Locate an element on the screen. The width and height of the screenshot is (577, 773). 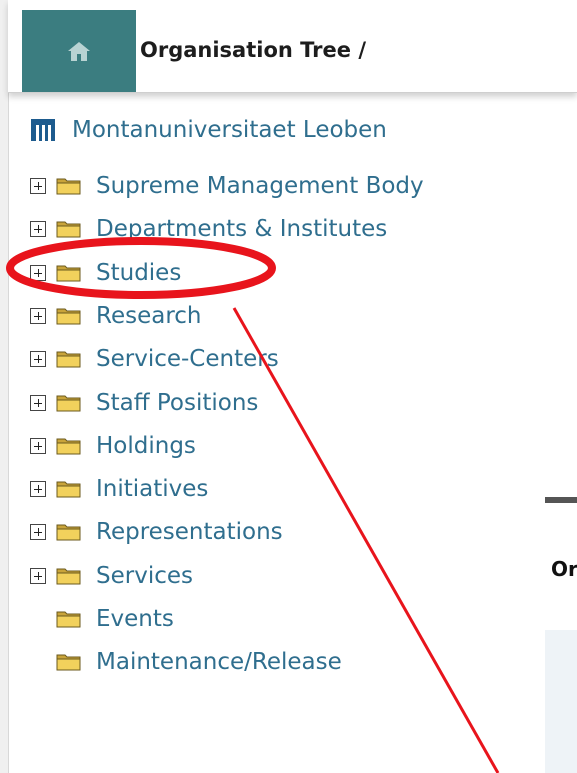
tree-root: Montanuniversitaet Leoben is located at coordinates (208, 130).